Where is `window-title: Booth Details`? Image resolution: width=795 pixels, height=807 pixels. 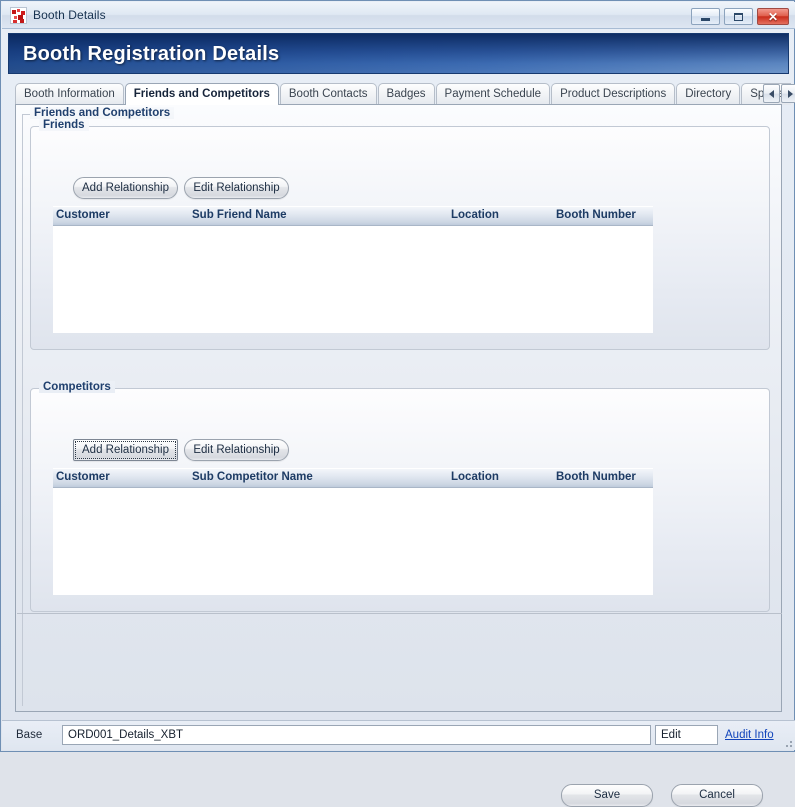 window-title: Booth Details is located at coordinates (69, 15).